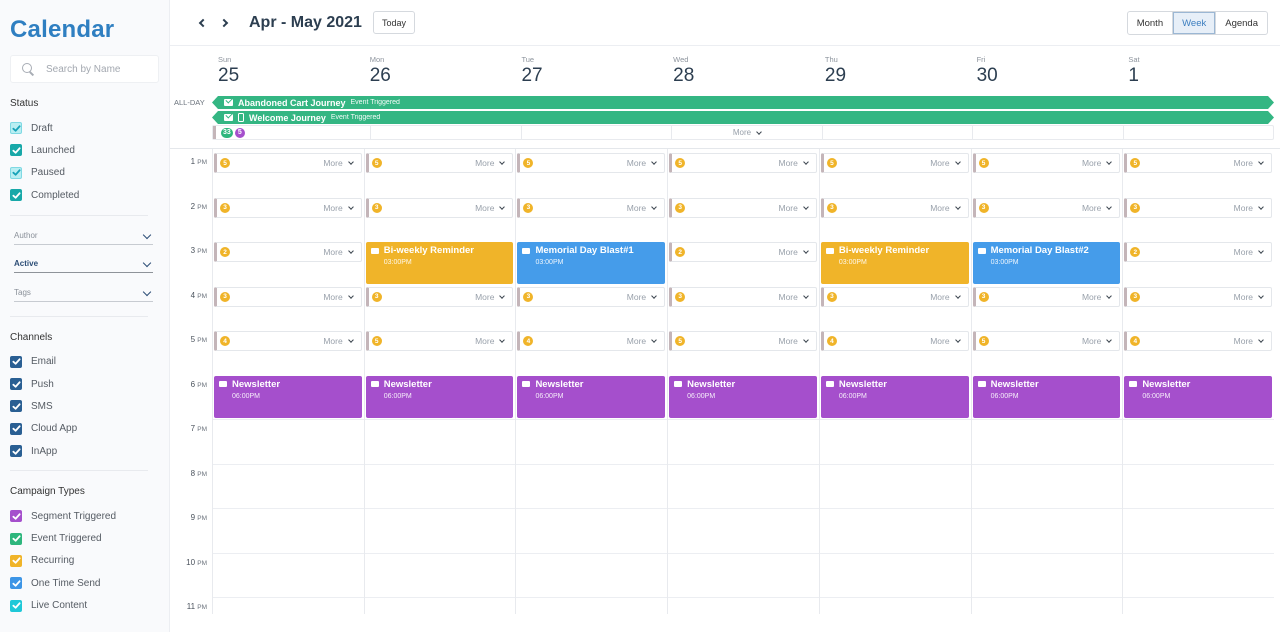 The image size is (1280, 632). What do you see at coordinates (1198, 69) in the screenshot?
I see `day-header-sat: Sat 1` at bounding box center [1198, 69].